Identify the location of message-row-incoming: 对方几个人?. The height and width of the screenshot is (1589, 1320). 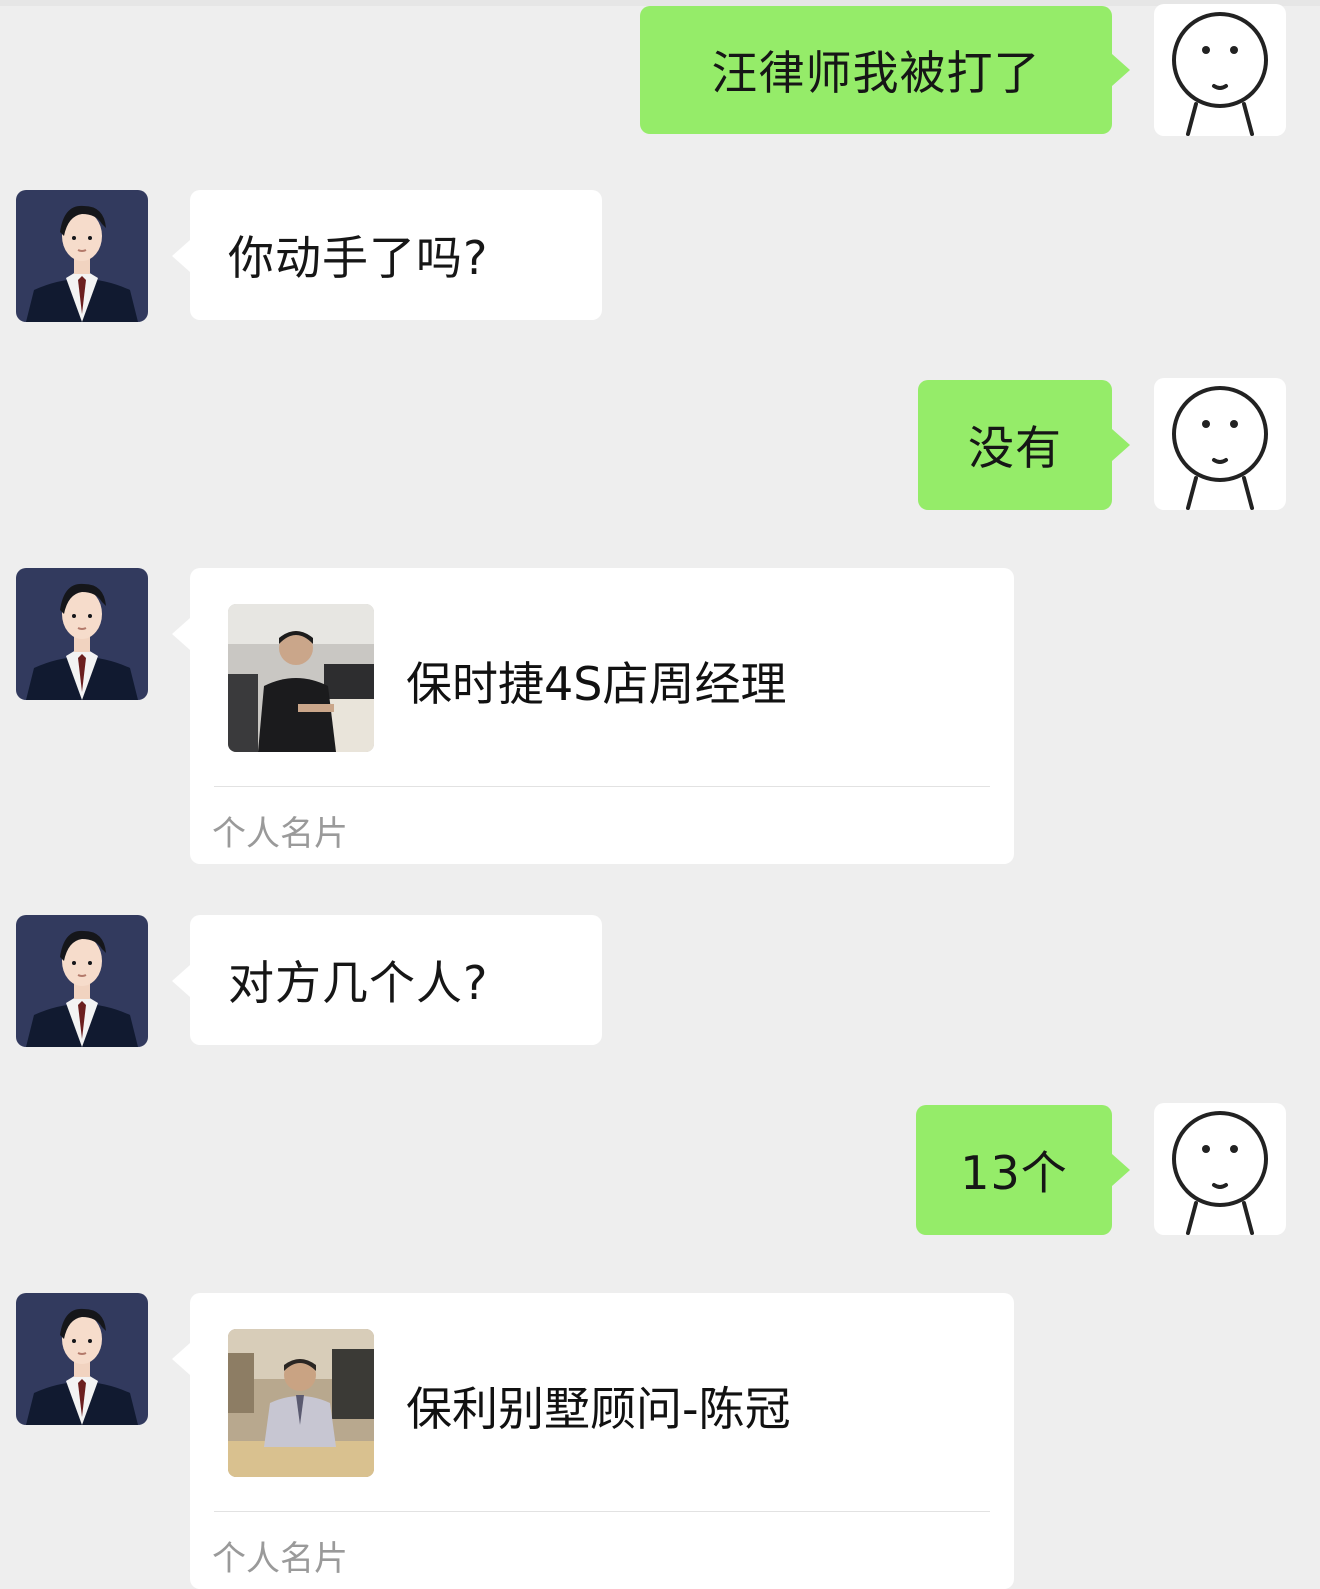
(660, 980).